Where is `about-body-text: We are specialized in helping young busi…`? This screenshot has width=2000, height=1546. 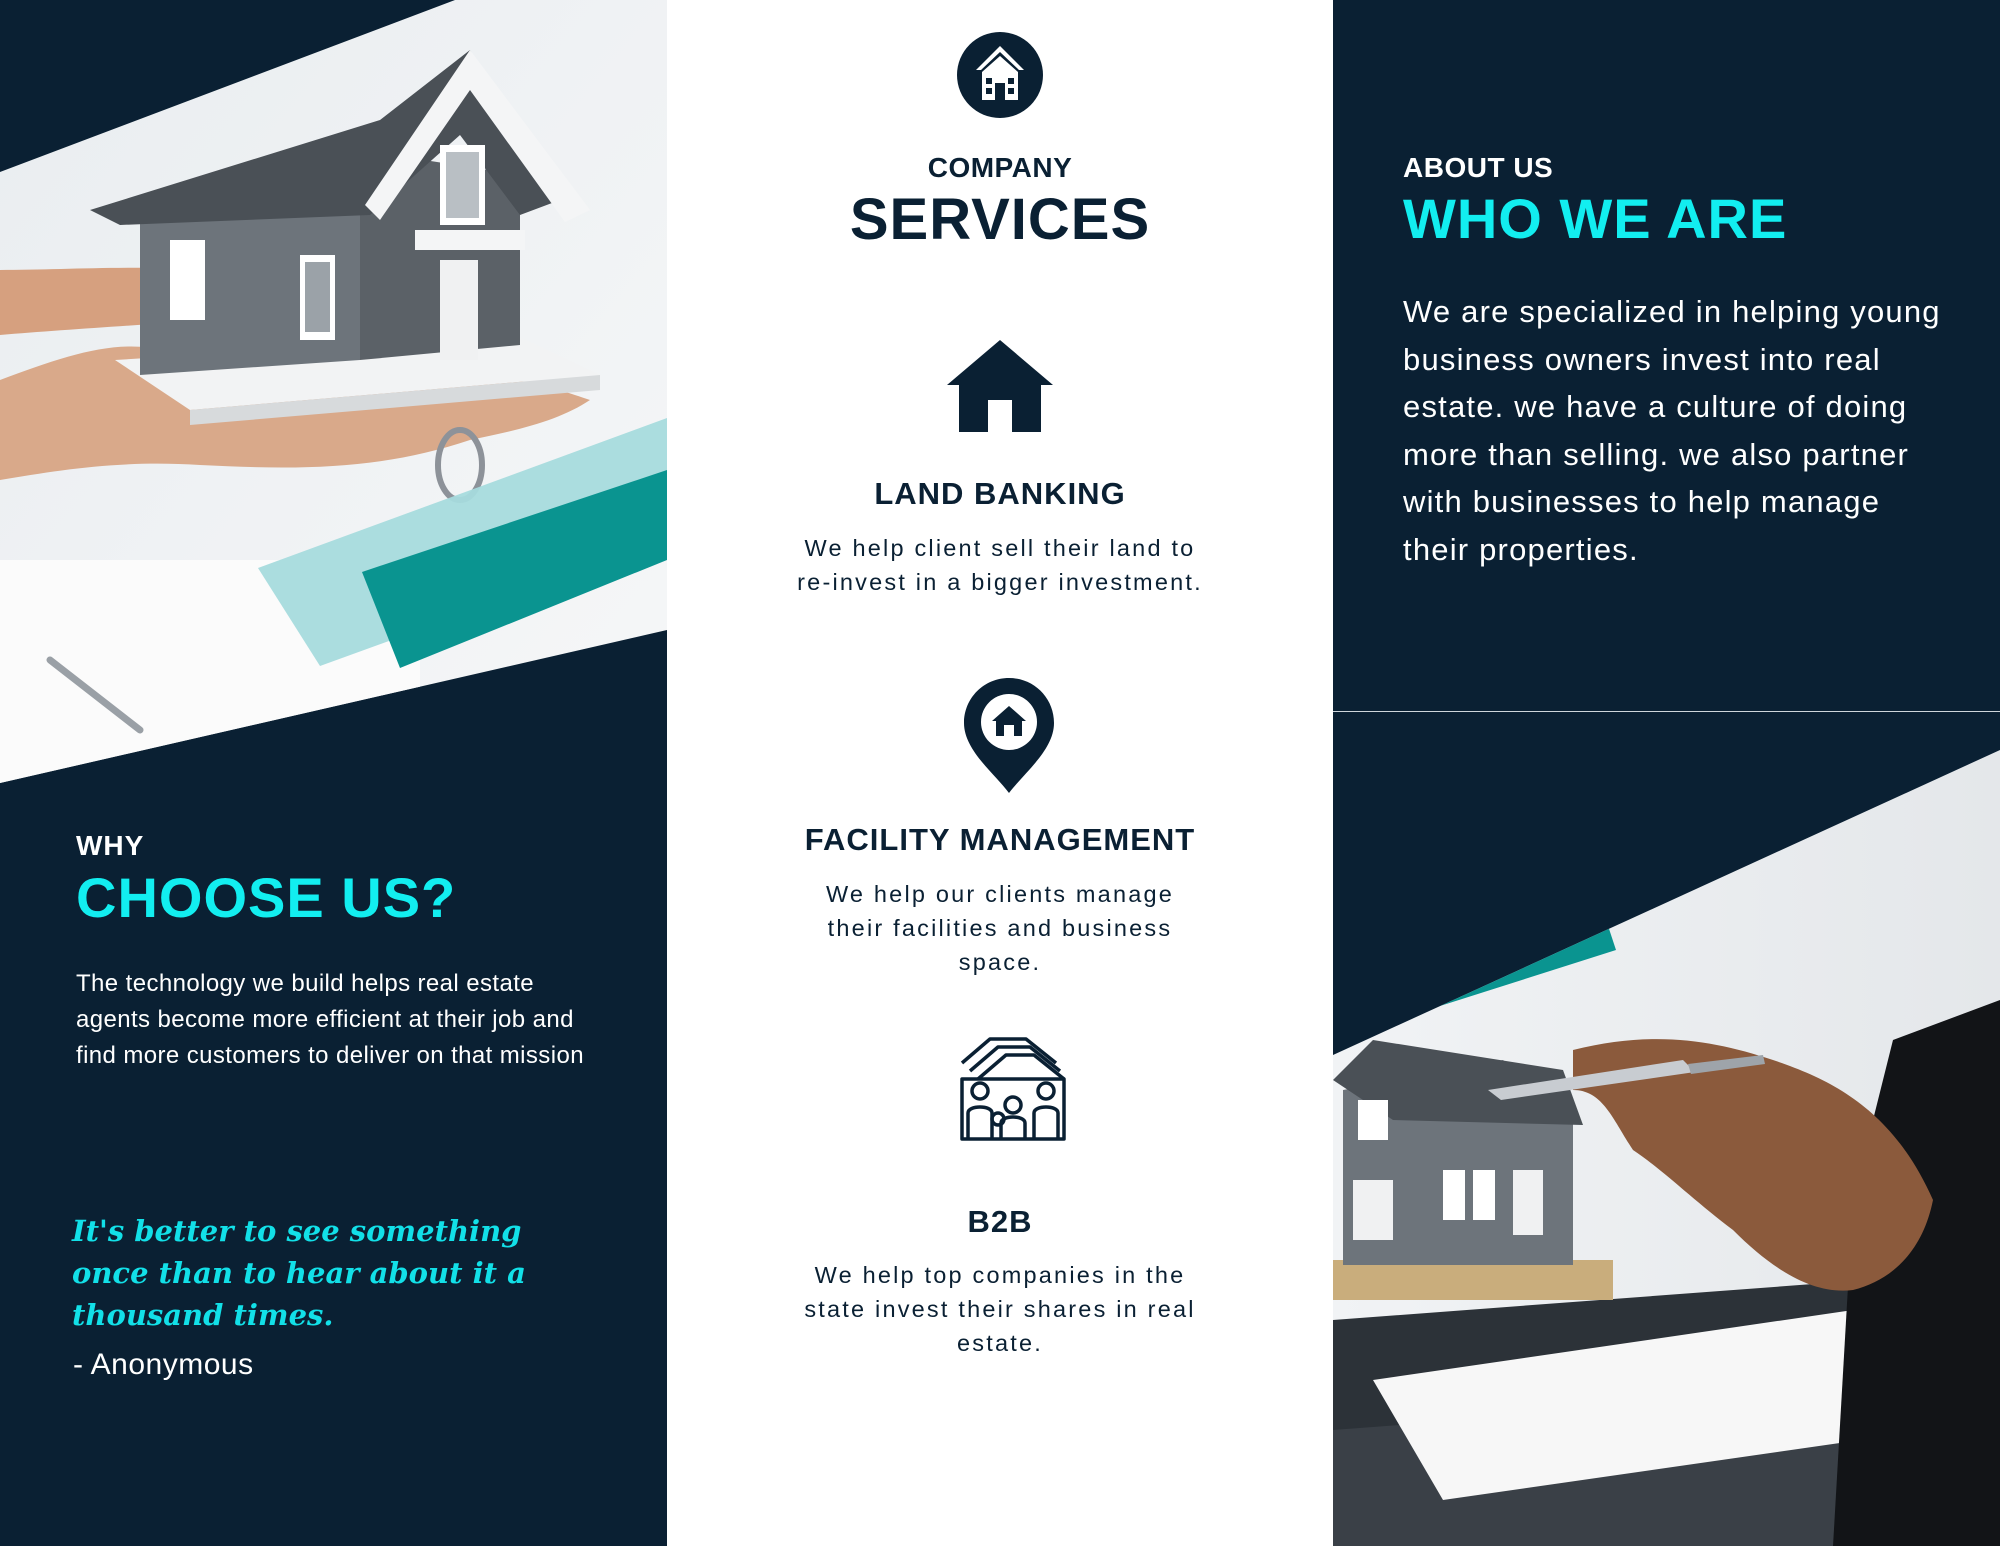
about-body-text: We are specialized in helping young busi… is located at coordinates (1672, 430).